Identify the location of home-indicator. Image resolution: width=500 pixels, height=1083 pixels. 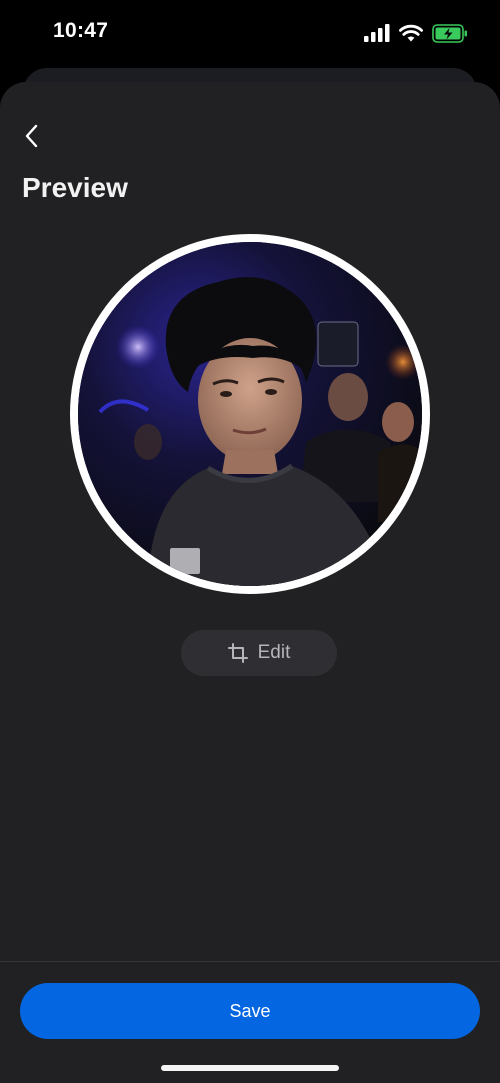
(250, 1068).